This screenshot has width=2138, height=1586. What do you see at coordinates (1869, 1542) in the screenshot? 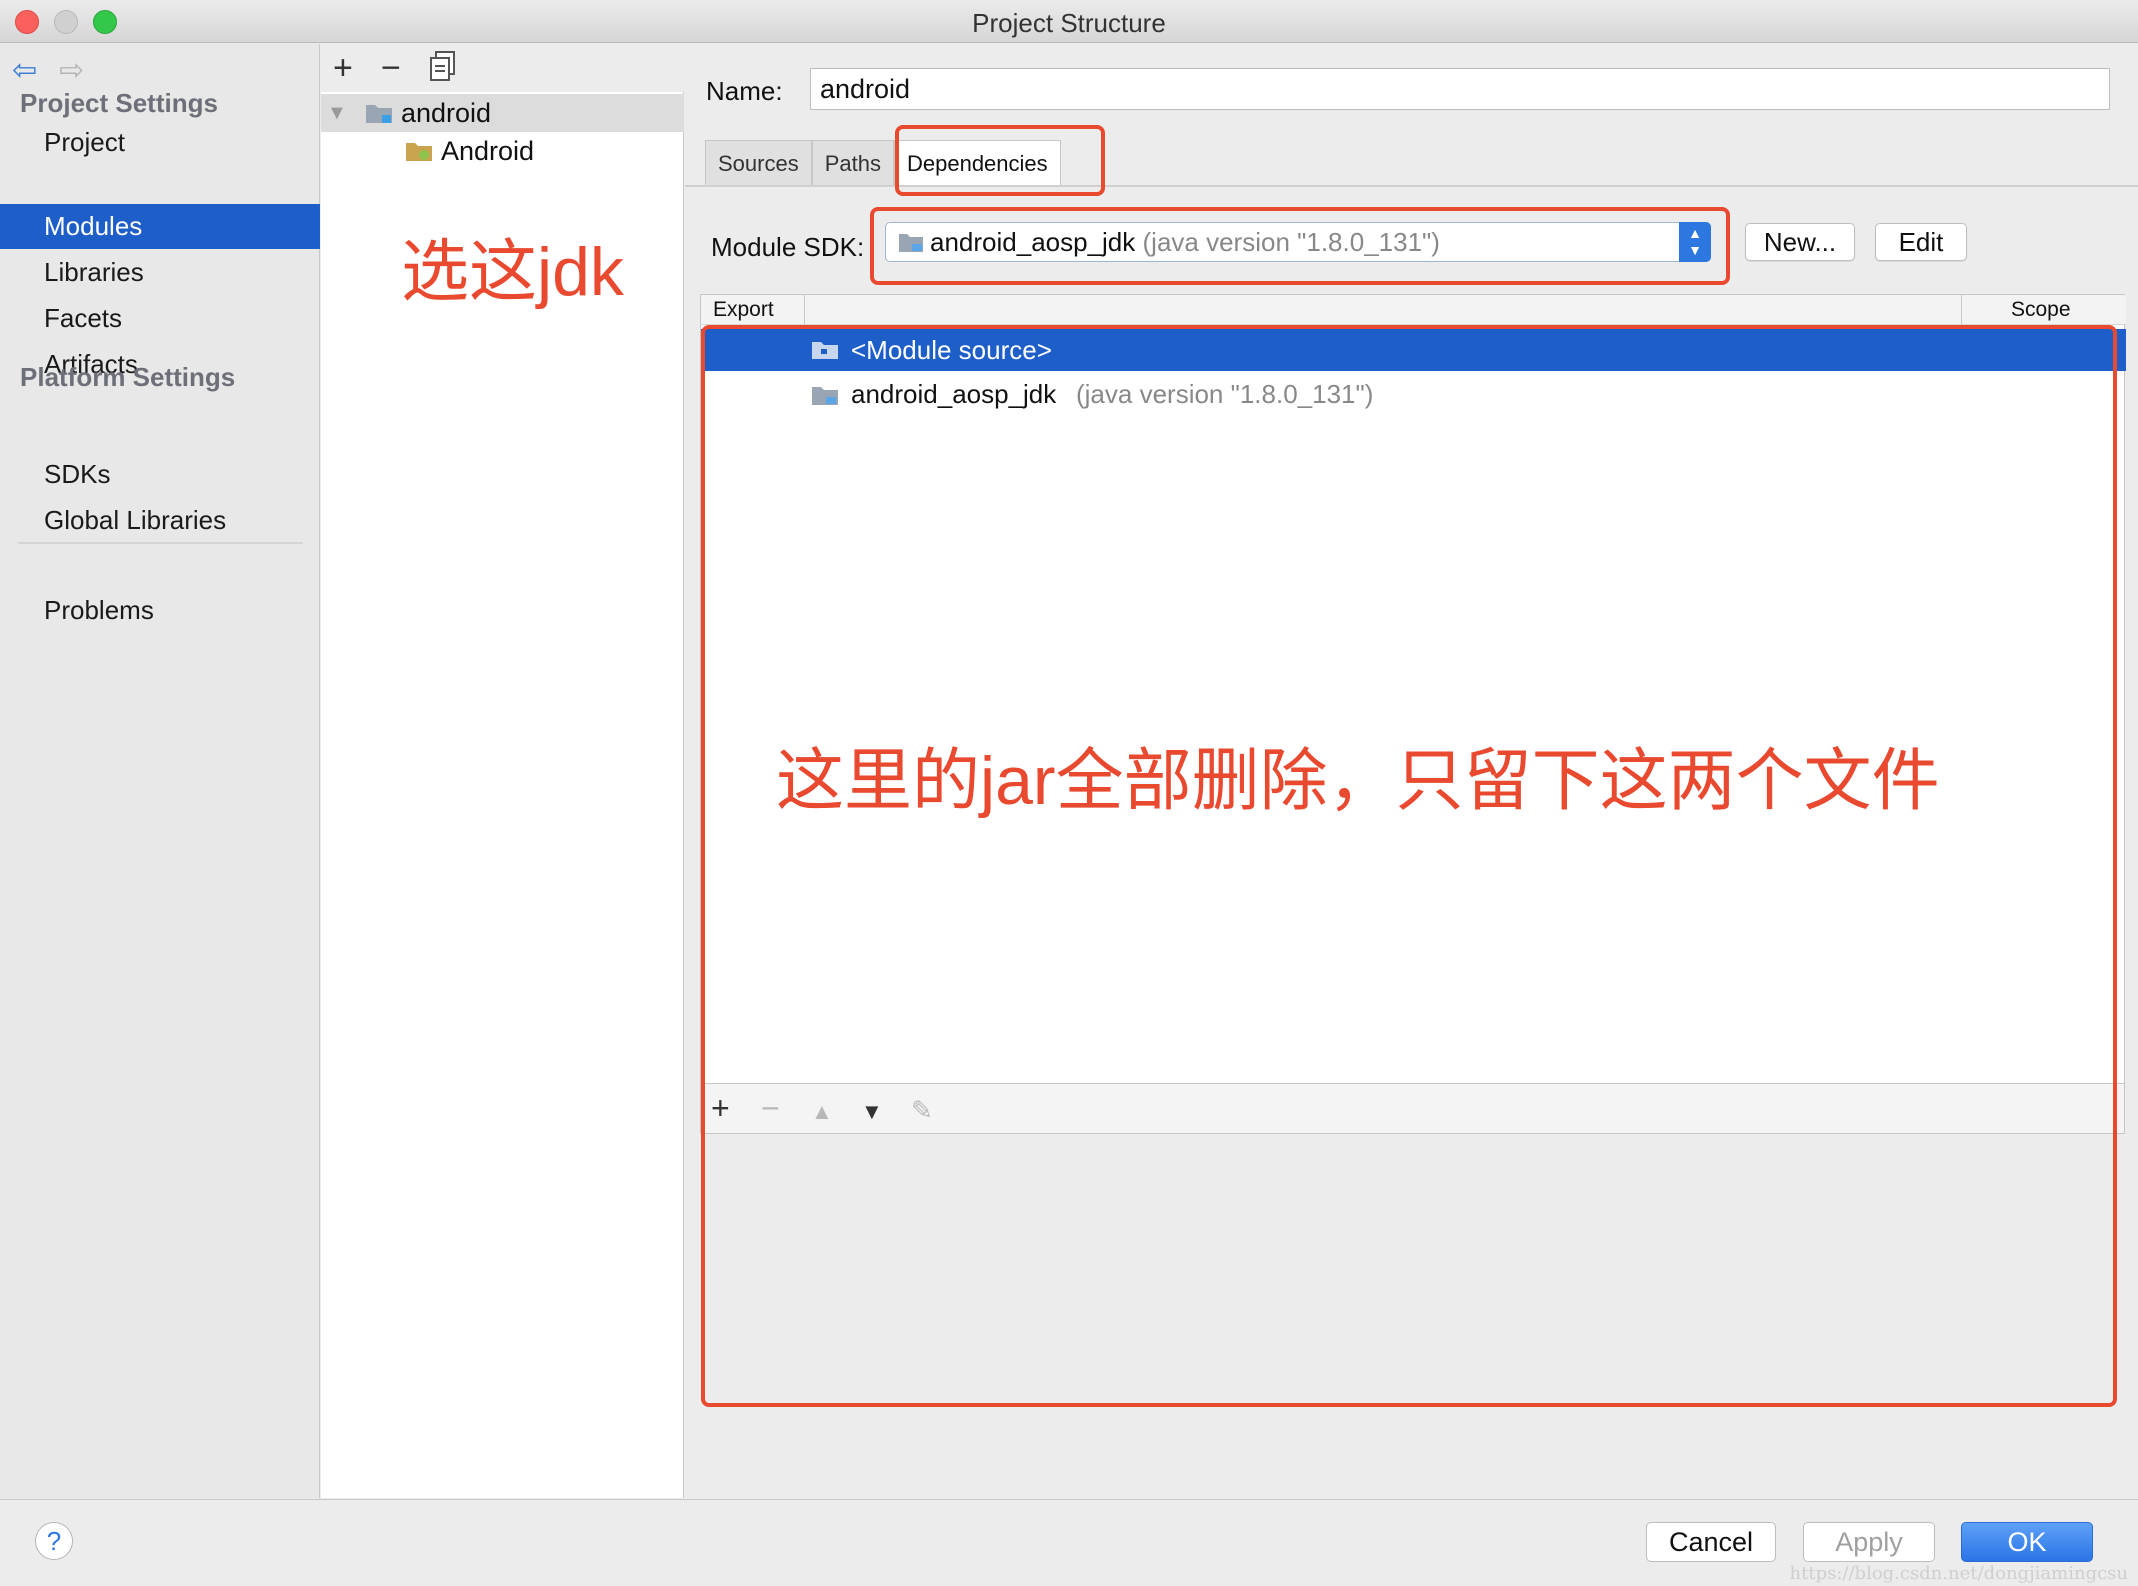
I see `apply-button: Apply` at bounding box center [1869, 1542].